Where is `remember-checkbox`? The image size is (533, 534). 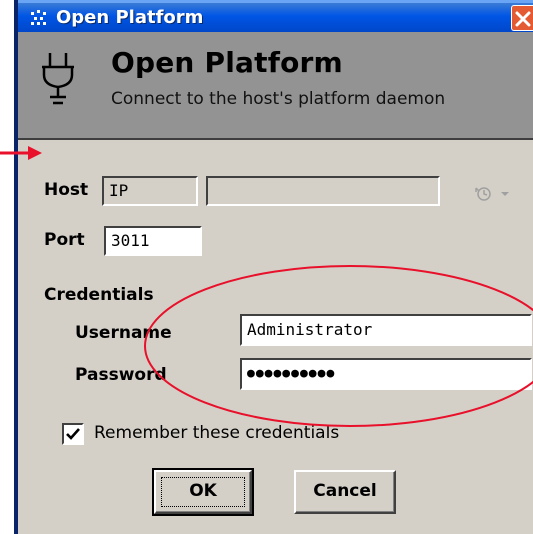
remember-checkbox is located at coordinates (73, 434).